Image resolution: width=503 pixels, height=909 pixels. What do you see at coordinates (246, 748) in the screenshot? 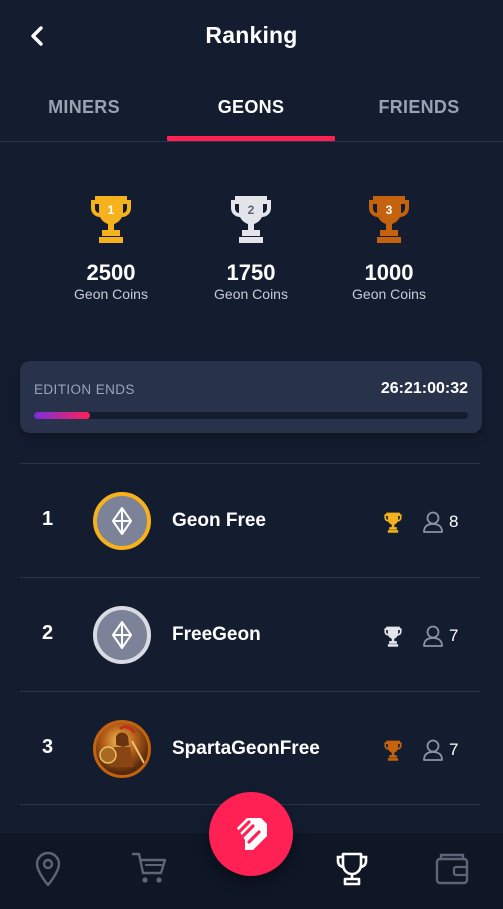
I see `player-name: SpartaGeonFree` at bounding box center [246, 748].